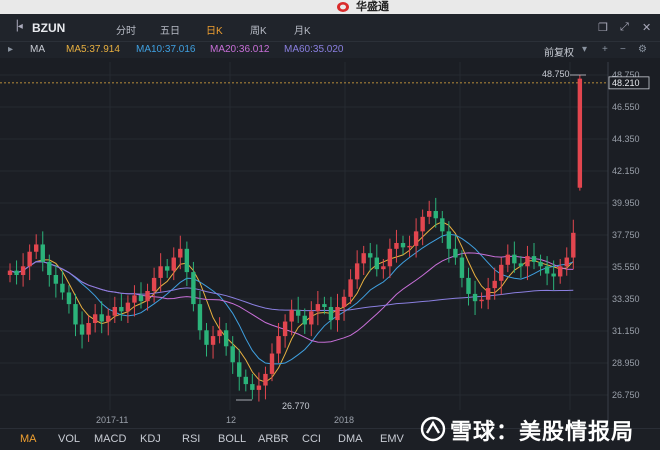  What do you see at coordinates (642, 49) in the screenshot?
I see `settings-gear-icon: ⚙` at bounding box center [642, 49].